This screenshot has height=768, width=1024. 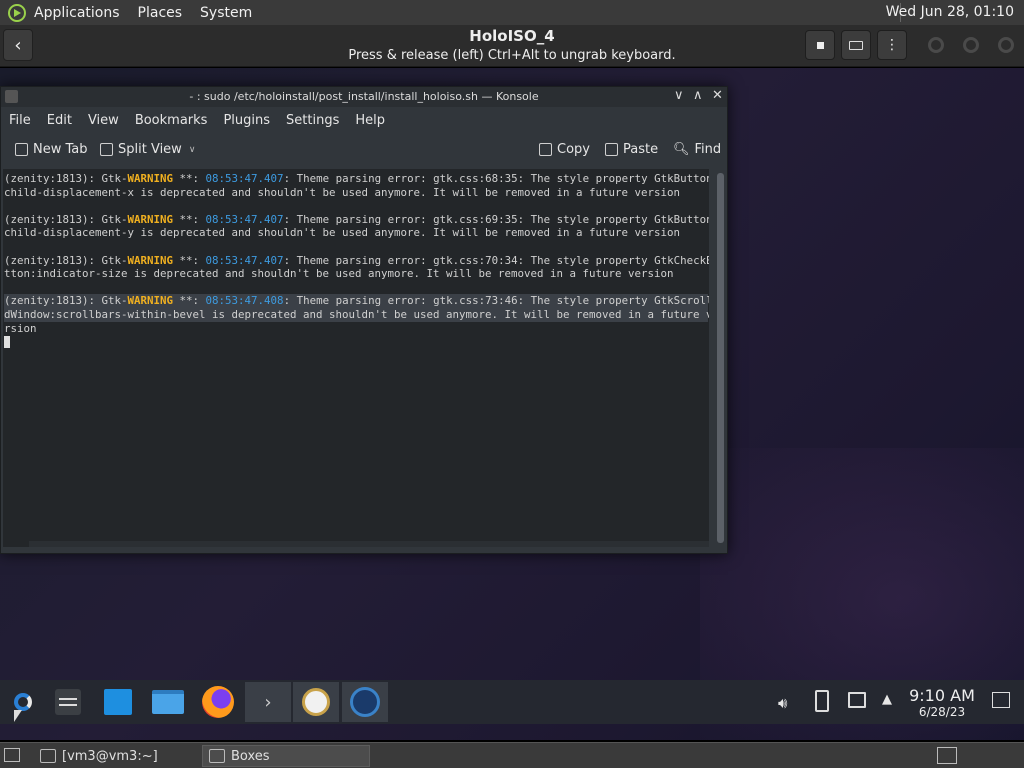 I want to click on task-steam, so click(x=365, y=702).